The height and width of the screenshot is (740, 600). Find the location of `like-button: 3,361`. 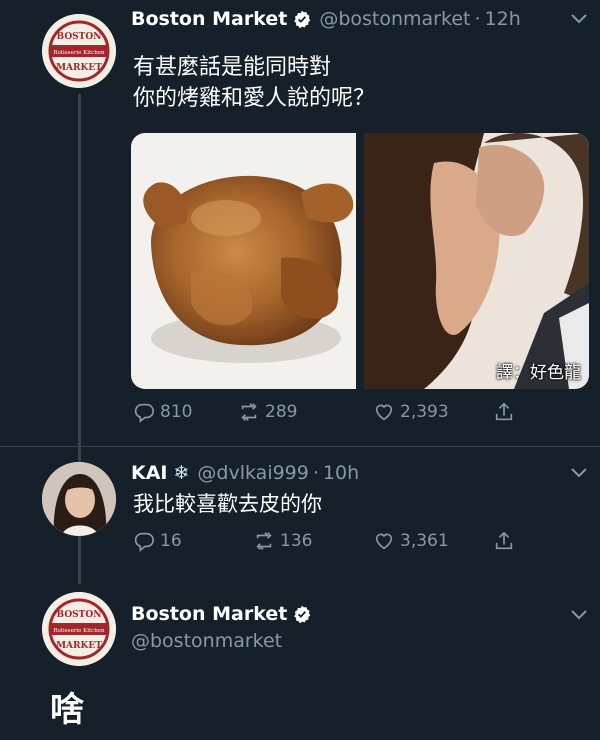

like-button: 3,361 is located at coordinates (433, 541).